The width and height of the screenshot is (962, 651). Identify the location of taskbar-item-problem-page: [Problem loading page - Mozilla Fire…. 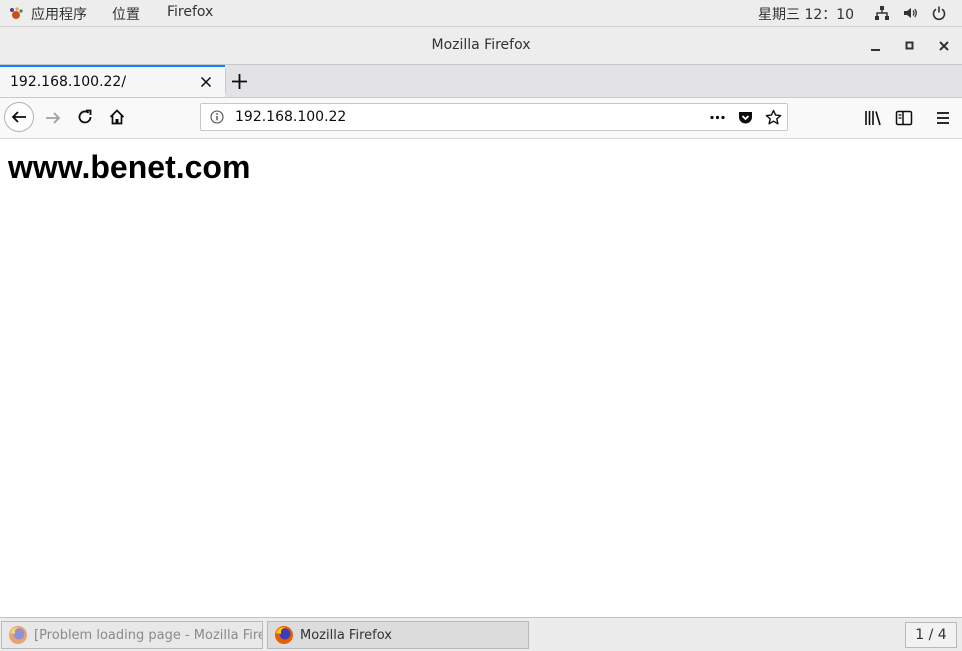
(132, 635).